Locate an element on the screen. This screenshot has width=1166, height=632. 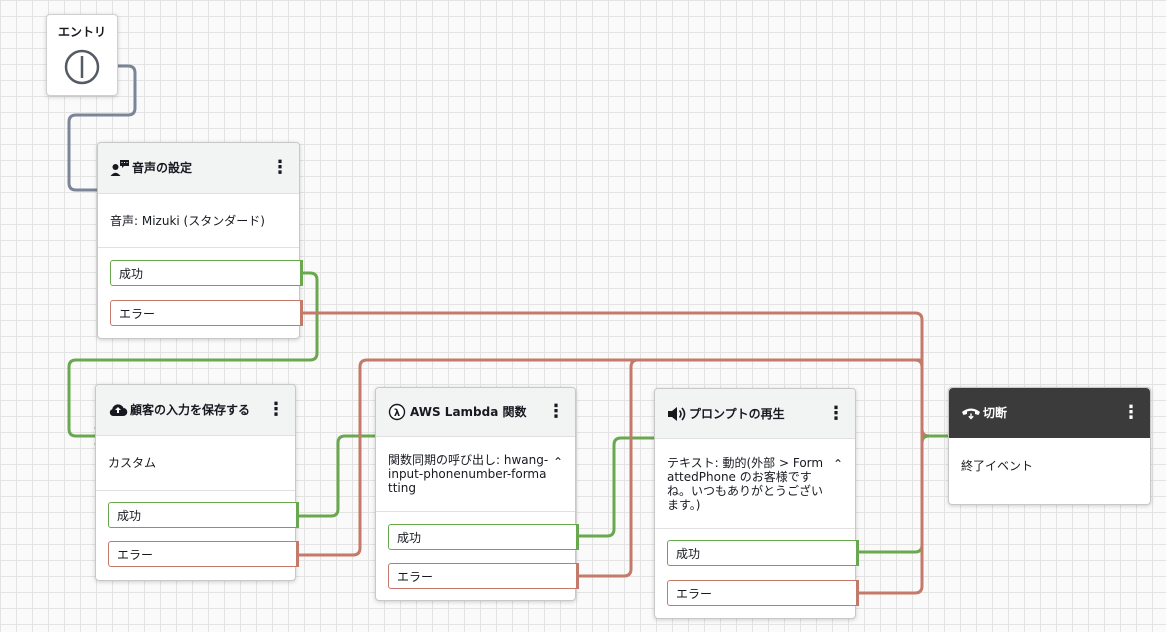
lambda-icon: λ is located at coordinates (399, 412).